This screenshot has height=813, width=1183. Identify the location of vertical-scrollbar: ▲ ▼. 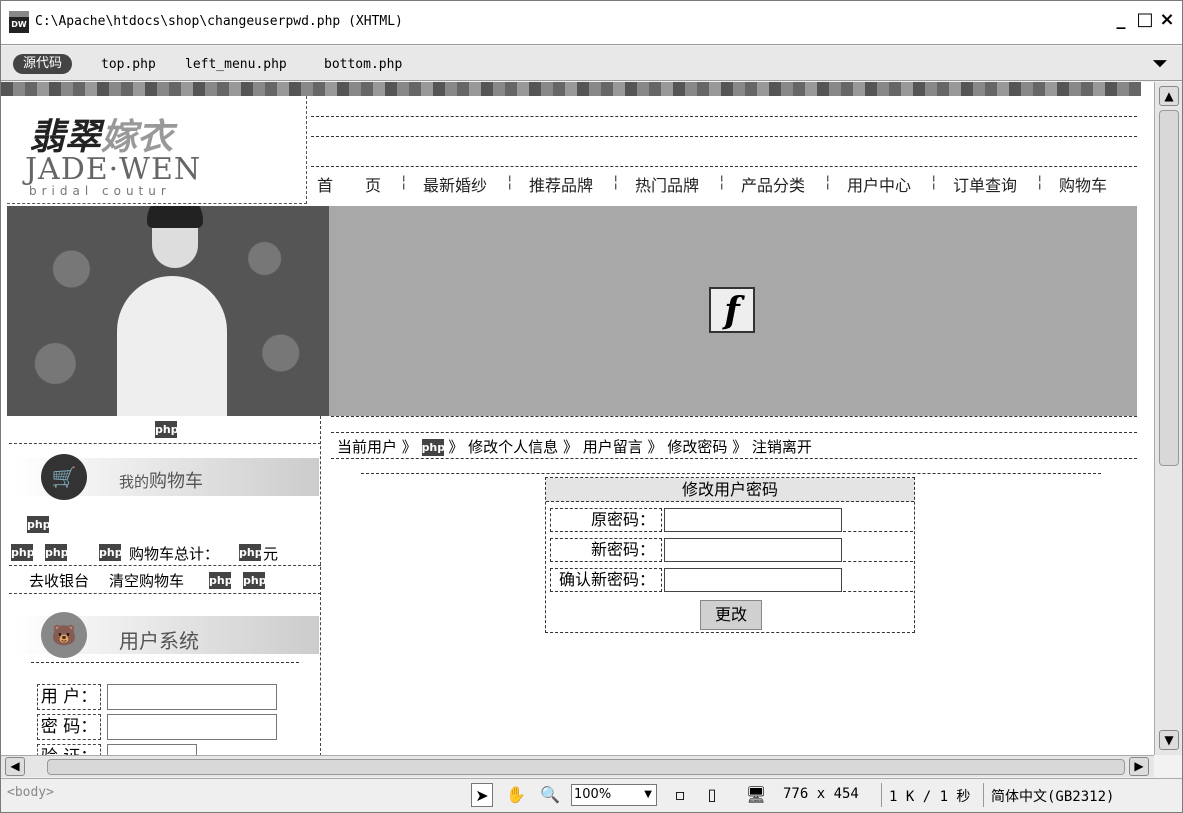
(1168, 418).